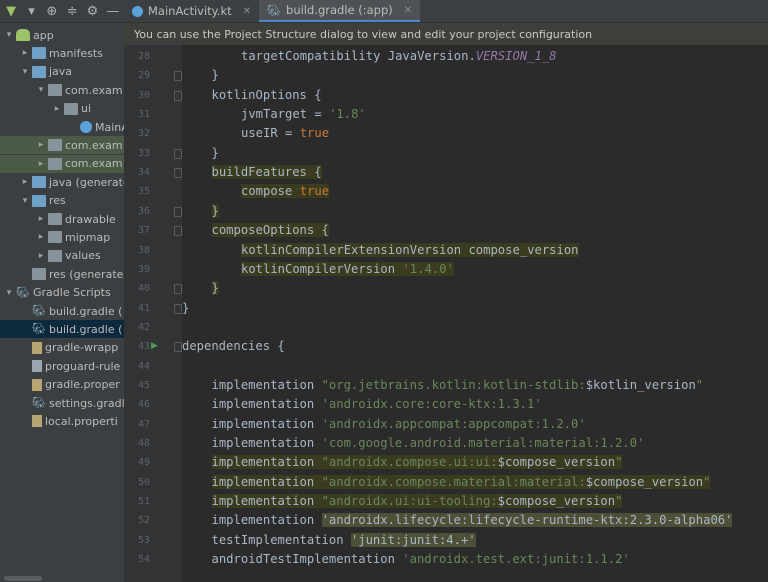 The width and height of the screenshot is (768, 582). I want to click on tree-item: ▸ java (generate, so click(62, 182).